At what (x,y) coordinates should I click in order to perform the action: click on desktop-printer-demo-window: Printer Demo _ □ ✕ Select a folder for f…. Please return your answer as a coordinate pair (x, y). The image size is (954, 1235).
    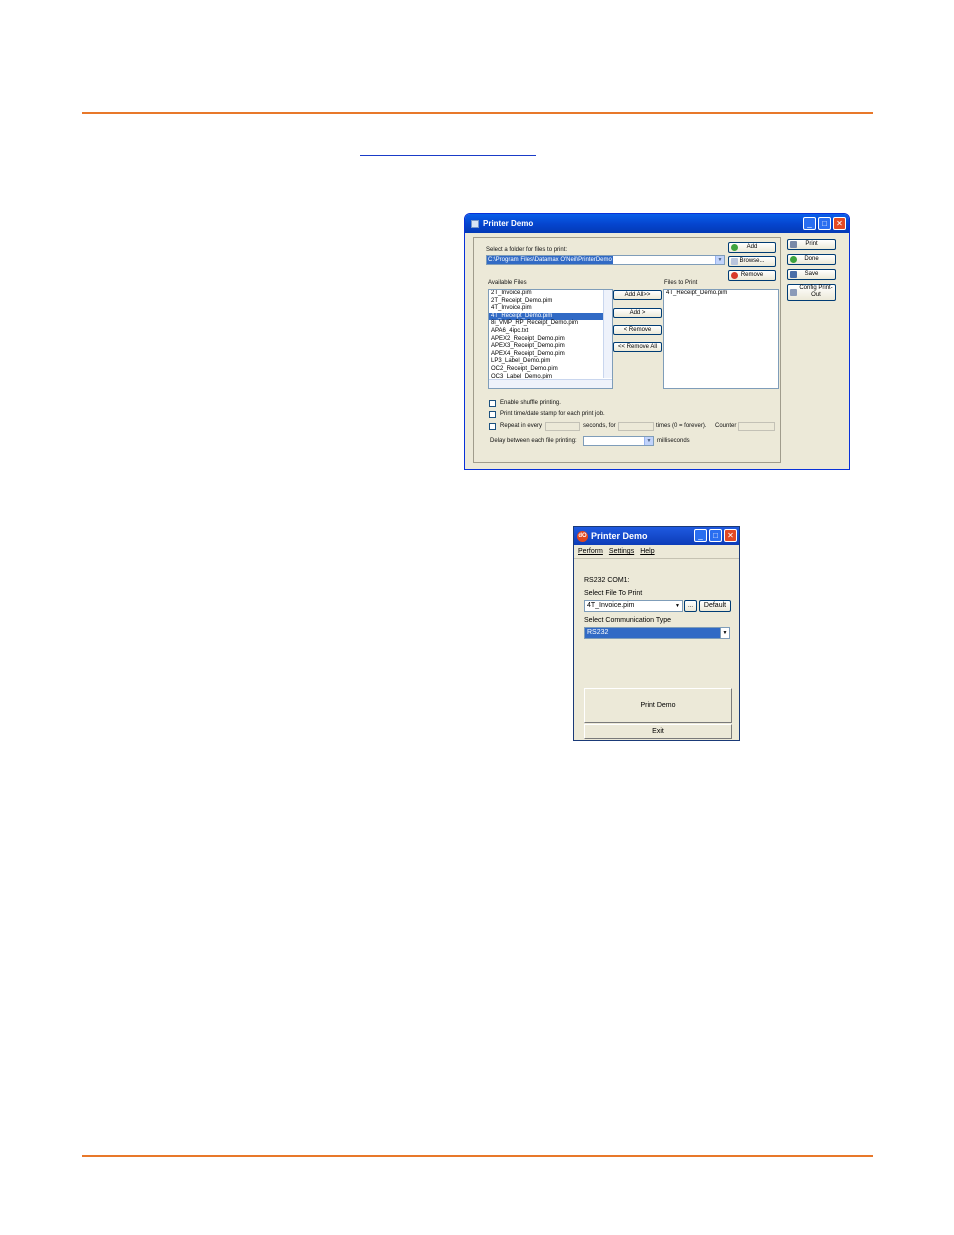
    Looking at the image, I should click on (657, 341).